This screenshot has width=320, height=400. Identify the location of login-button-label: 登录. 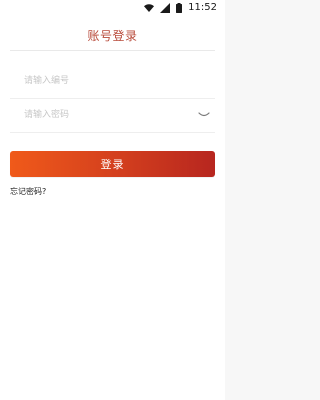
(112, 164).